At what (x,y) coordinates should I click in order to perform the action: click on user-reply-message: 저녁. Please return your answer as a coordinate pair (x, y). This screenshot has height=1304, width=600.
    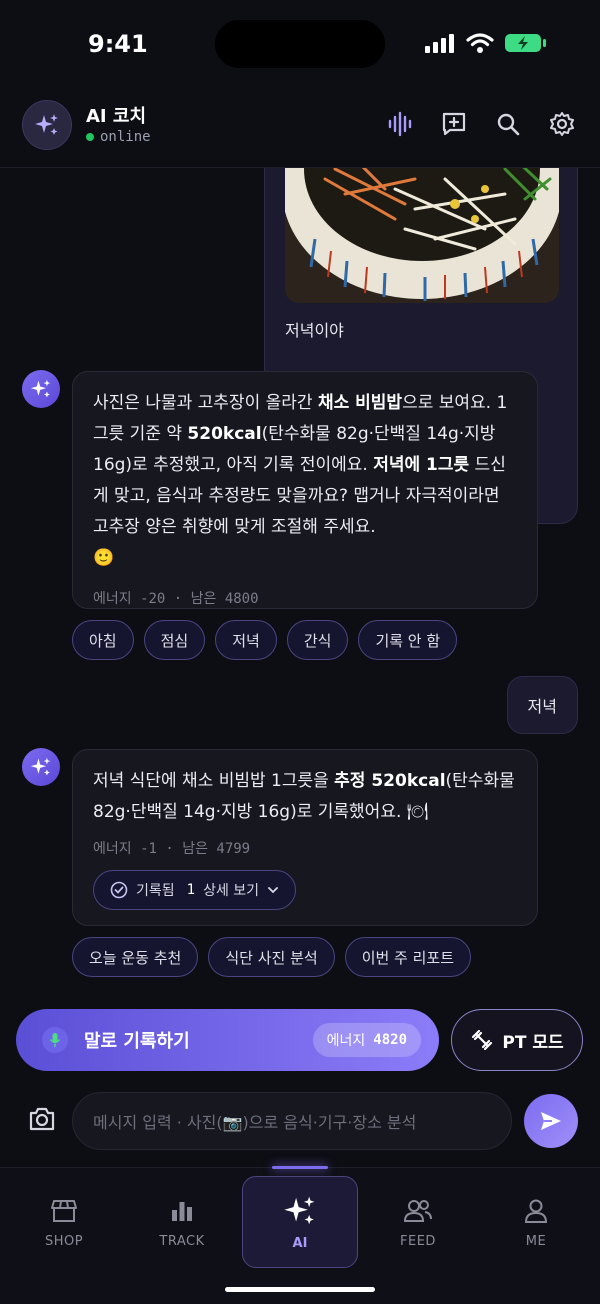
    Looking at the image, I should click on (542, 705).